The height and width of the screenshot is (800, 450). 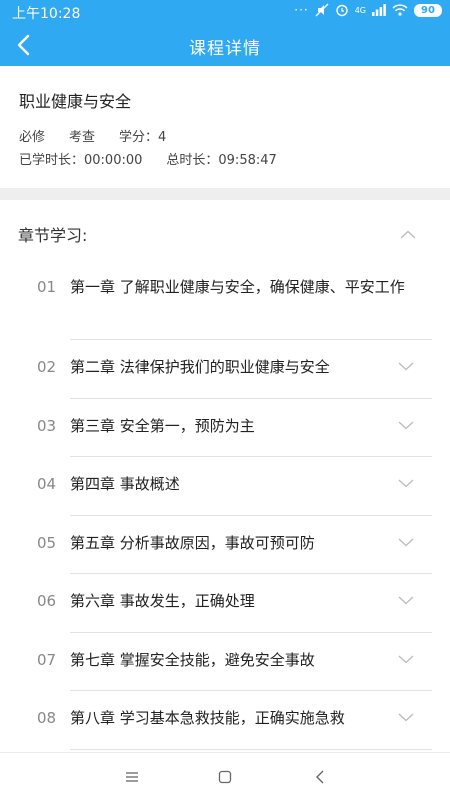 I want to click on chapter-item: 01 第一章 了解职业健康与安全，确保健康、平安工作, so click(x=225, y=300).